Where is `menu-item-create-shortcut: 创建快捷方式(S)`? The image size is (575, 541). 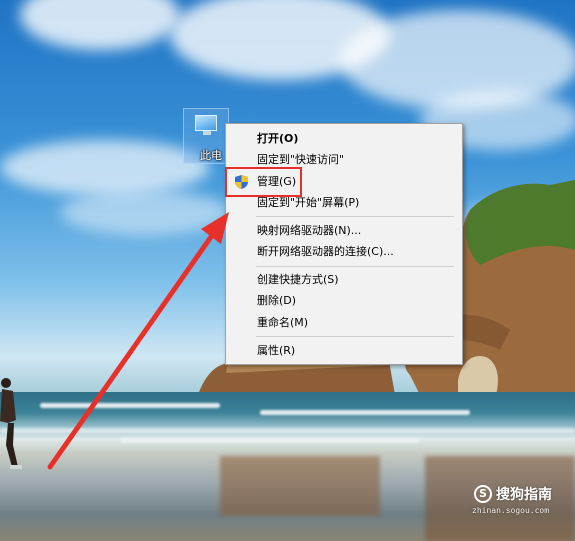 menu-item-create-shortcut: 创建快捷方式(S) is located at coordinates (344, 280).